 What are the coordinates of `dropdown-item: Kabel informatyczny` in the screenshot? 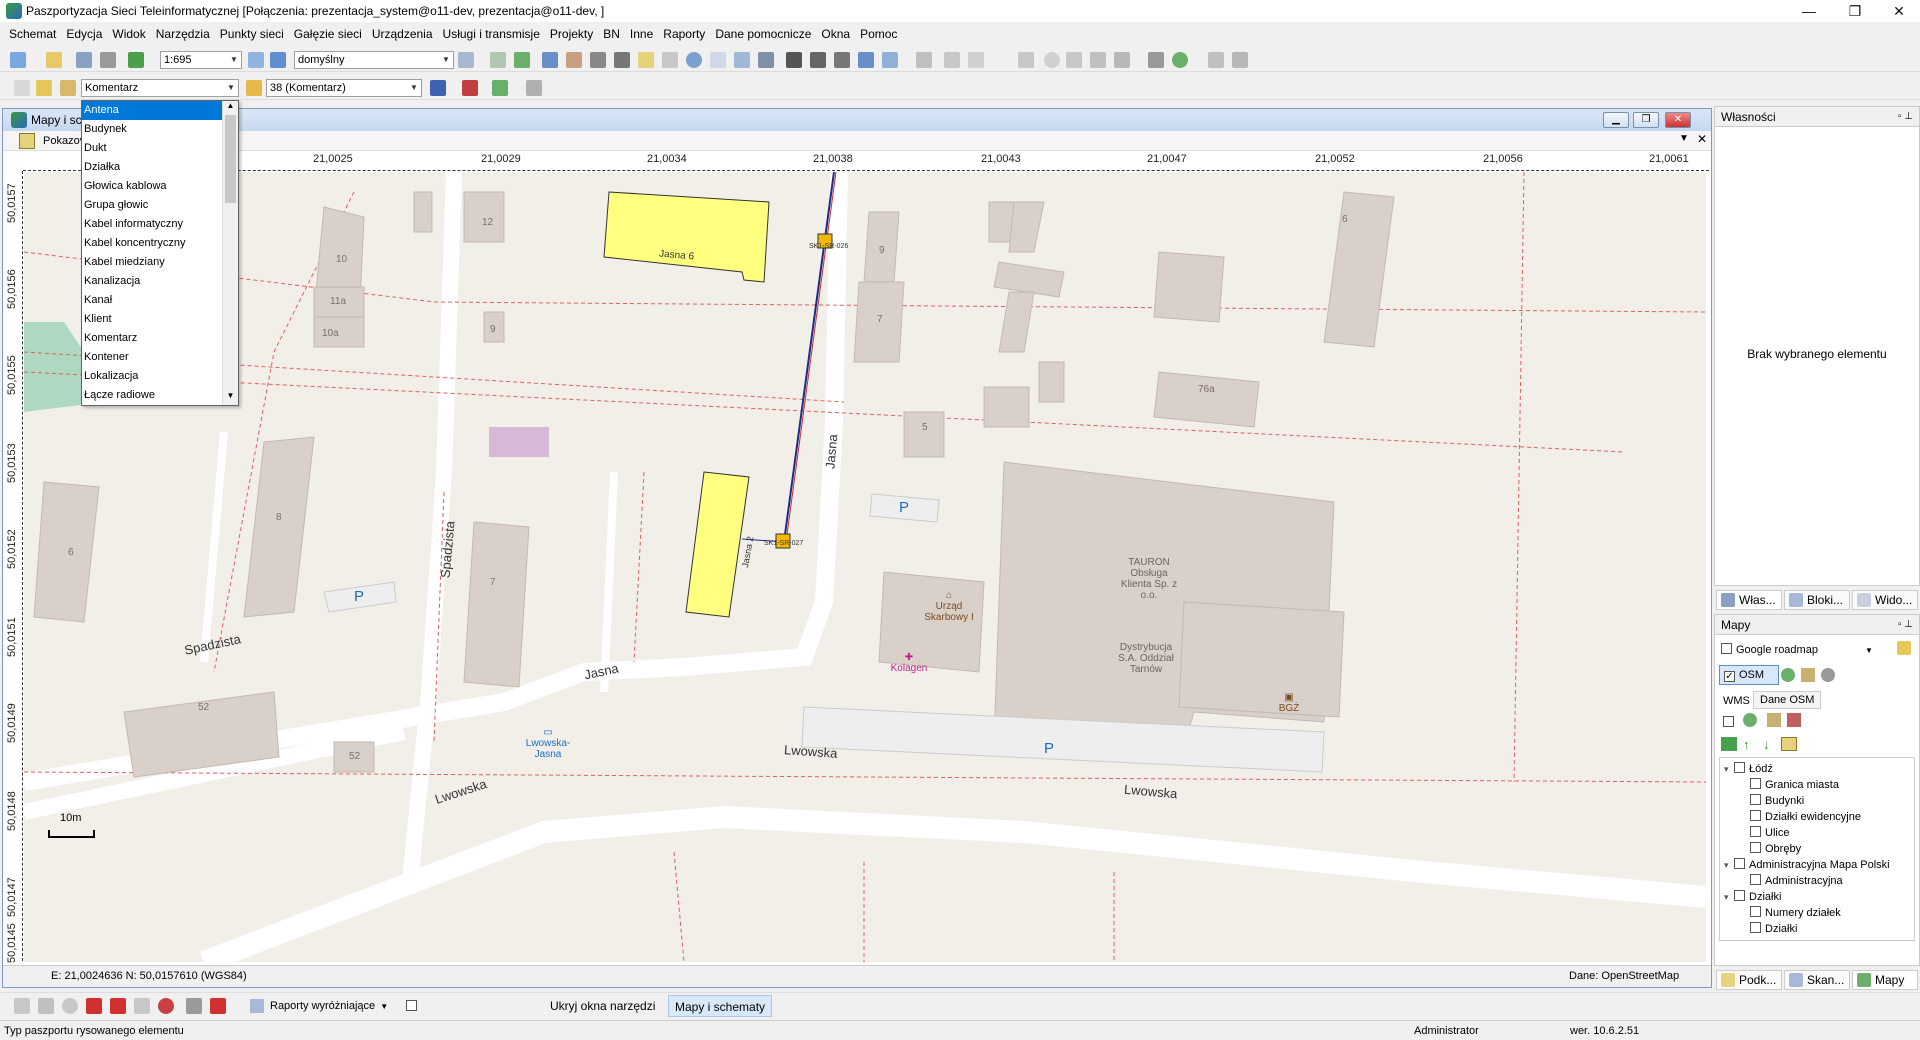 It's located at (152, 224).